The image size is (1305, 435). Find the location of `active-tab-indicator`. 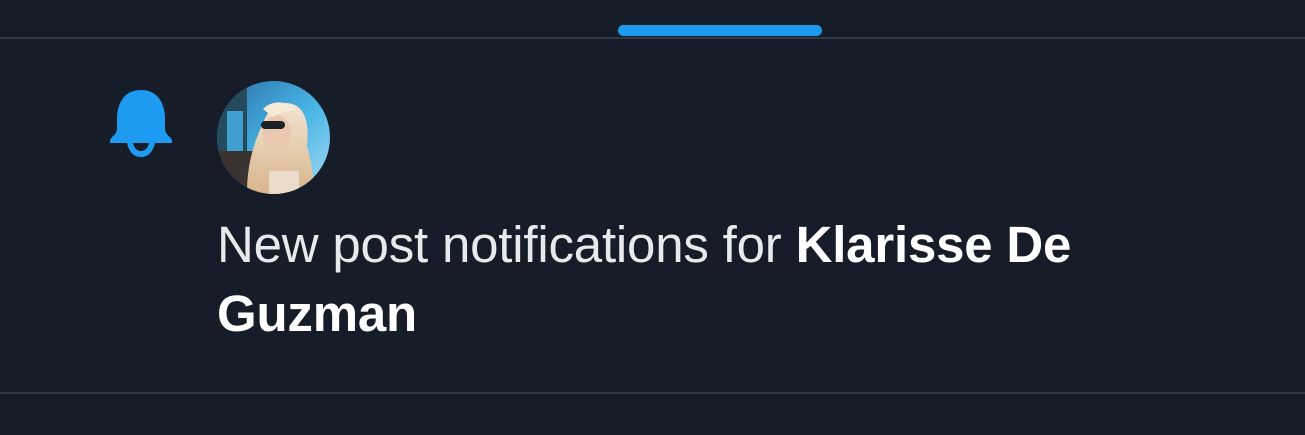

active-tab-indicator is located at coordinates (720, 30).